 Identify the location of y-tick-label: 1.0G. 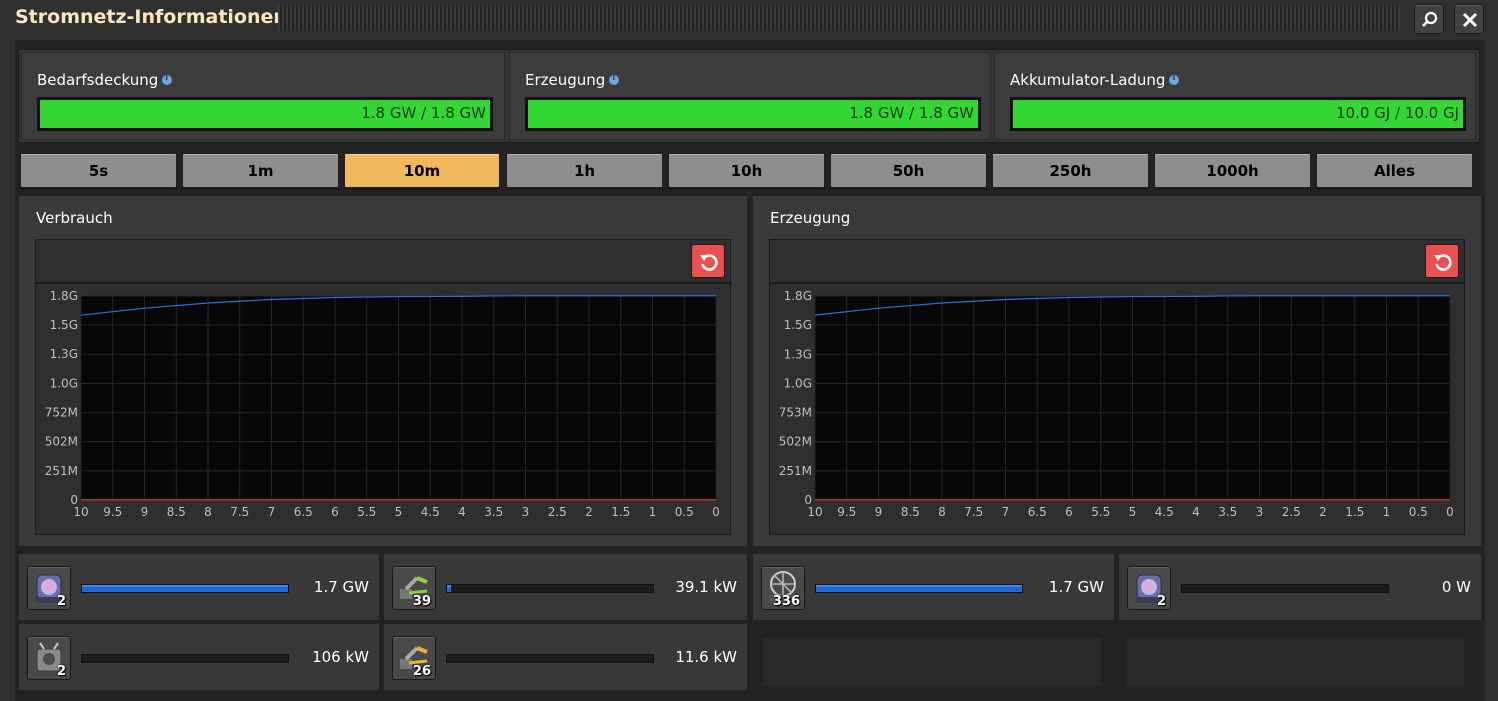
(798, 383).